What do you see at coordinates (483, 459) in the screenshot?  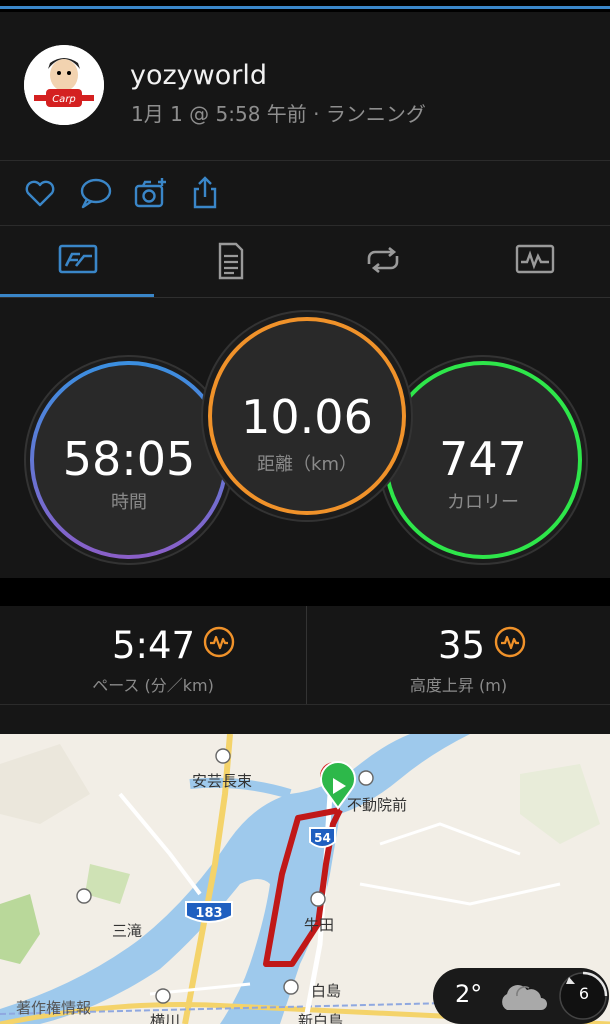 I see `calories-value: 747` at bounding box center [483, 459].